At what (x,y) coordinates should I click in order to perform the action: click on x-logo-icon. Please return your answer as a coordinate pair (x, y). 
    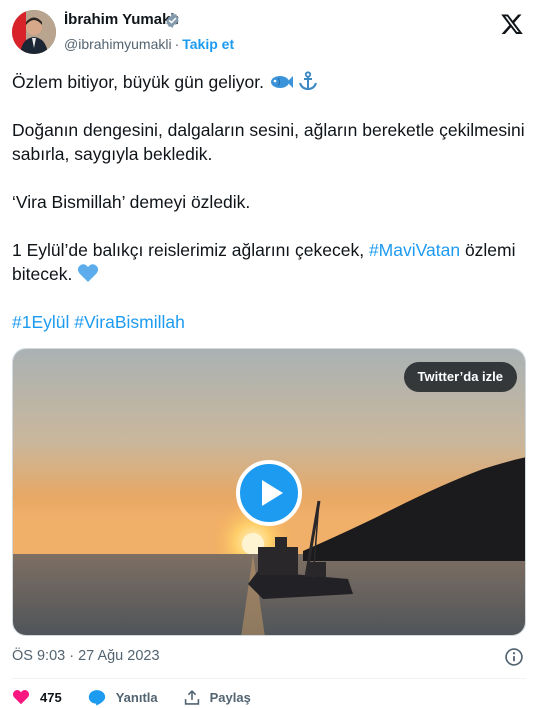
    Looking at the image, I should click on (512, 24).